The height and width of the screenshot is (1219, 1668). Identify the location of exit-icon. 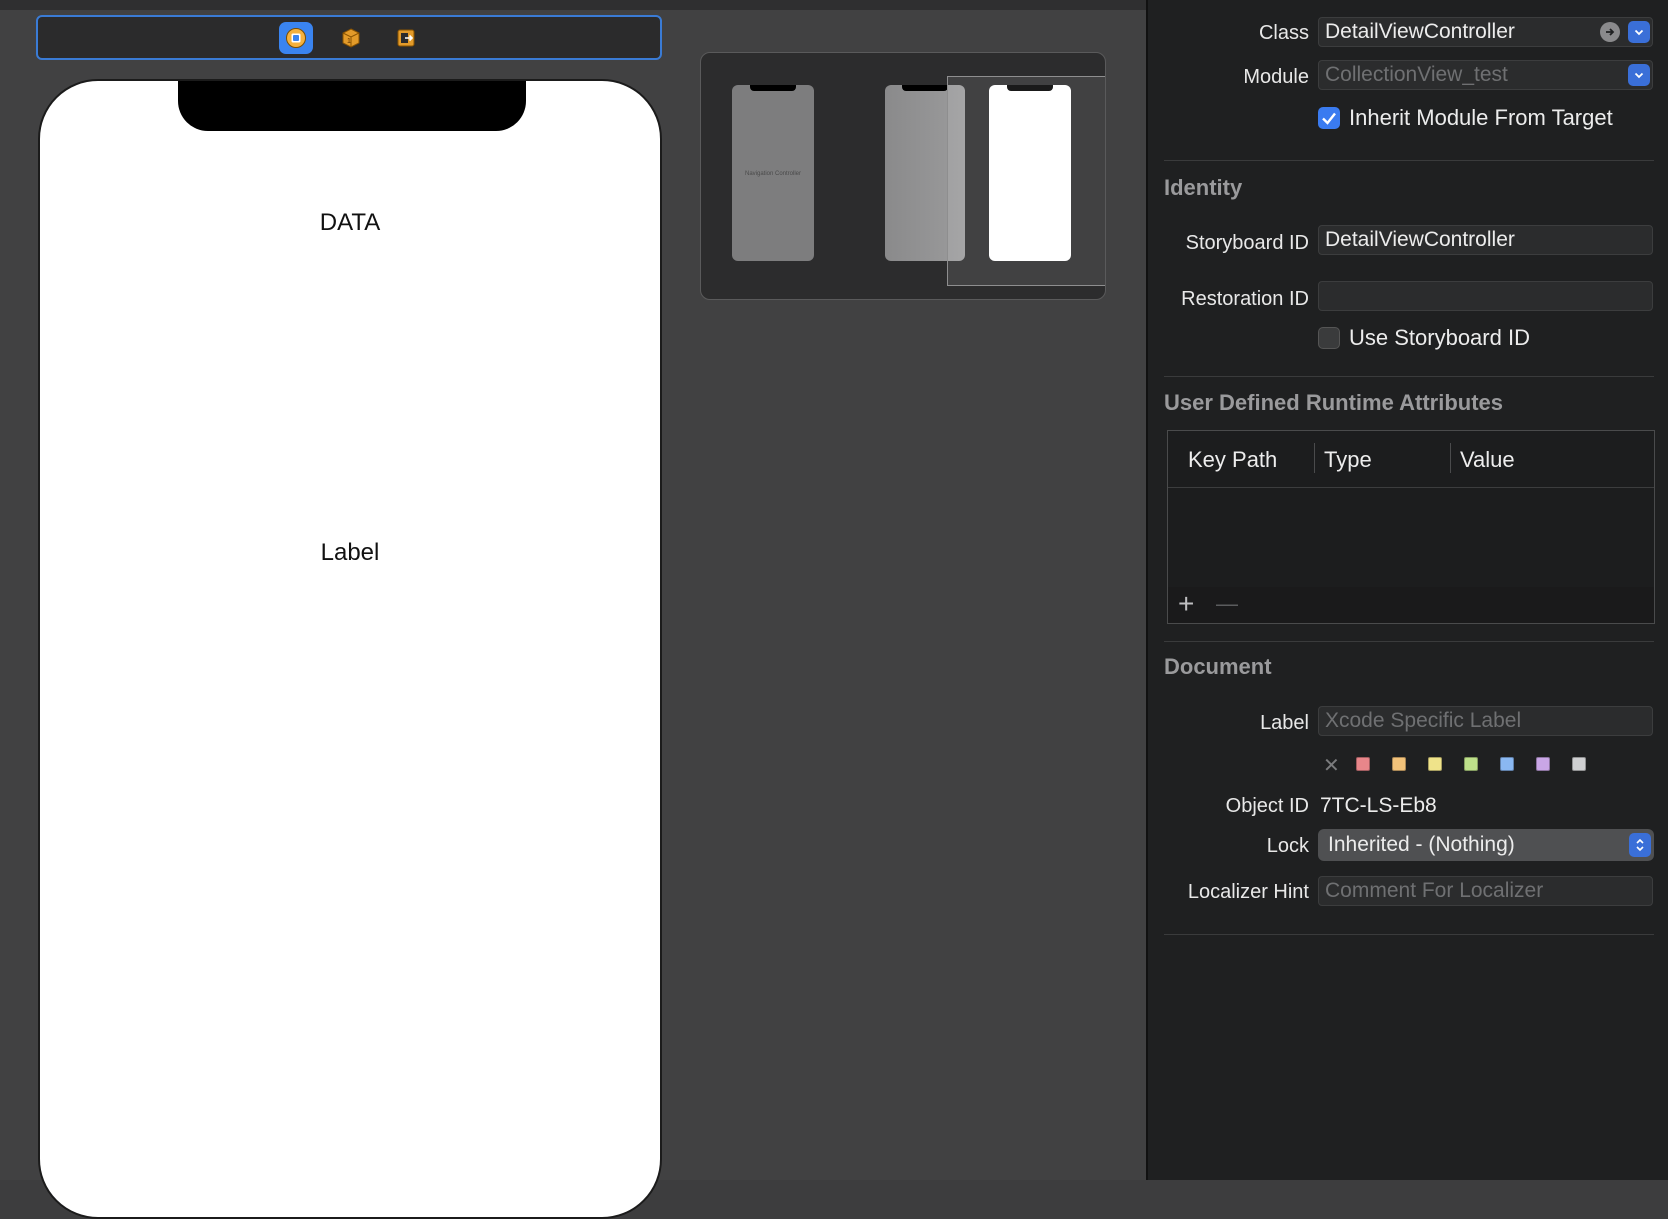
(406, 38).